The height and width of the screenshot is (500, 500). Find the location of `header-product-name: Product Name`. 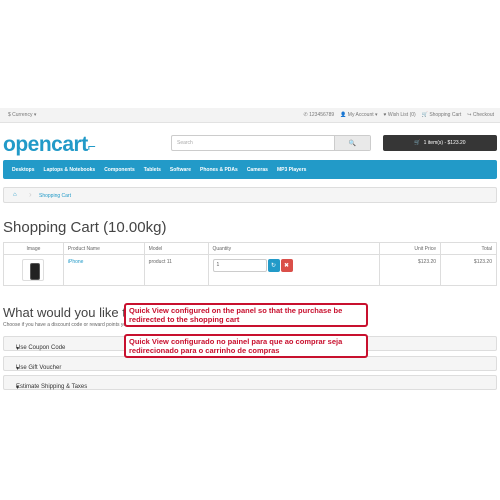

header-product-name: Product Name is located at coordinates (103, 248).